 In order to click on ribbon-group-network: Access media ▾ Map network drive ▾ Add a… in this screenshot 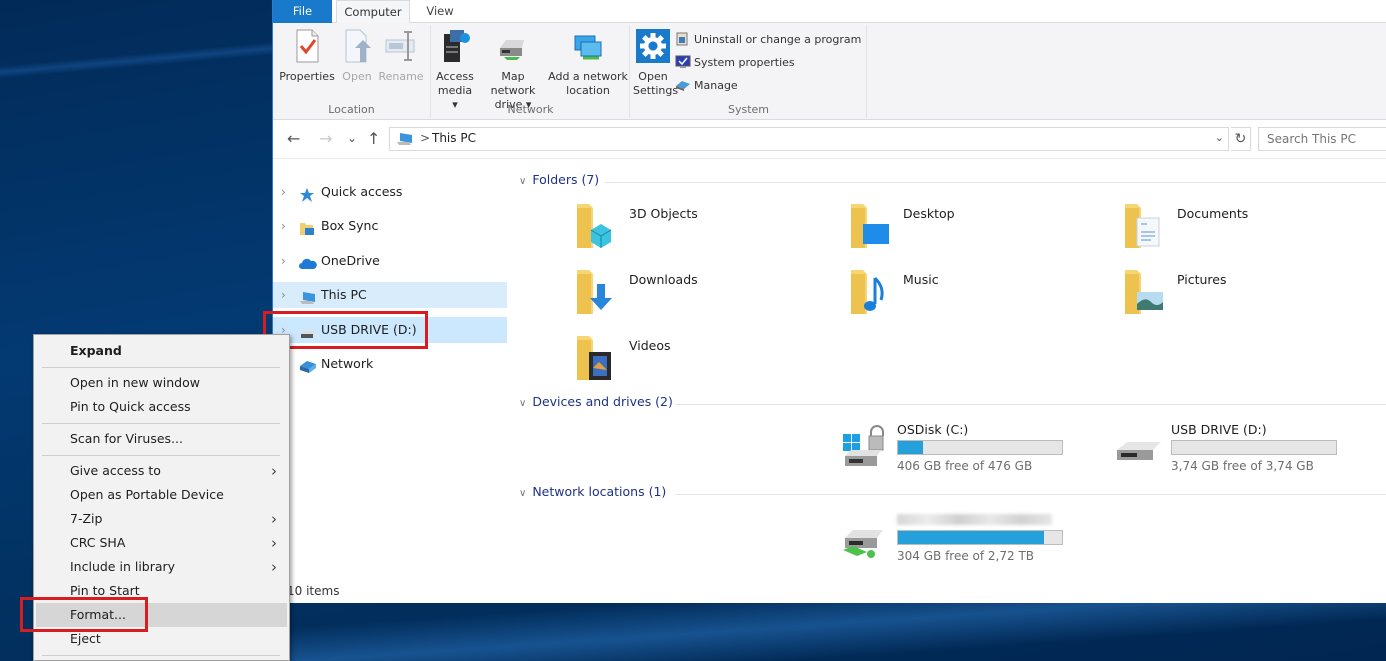, I will do `click(531, 71)`.